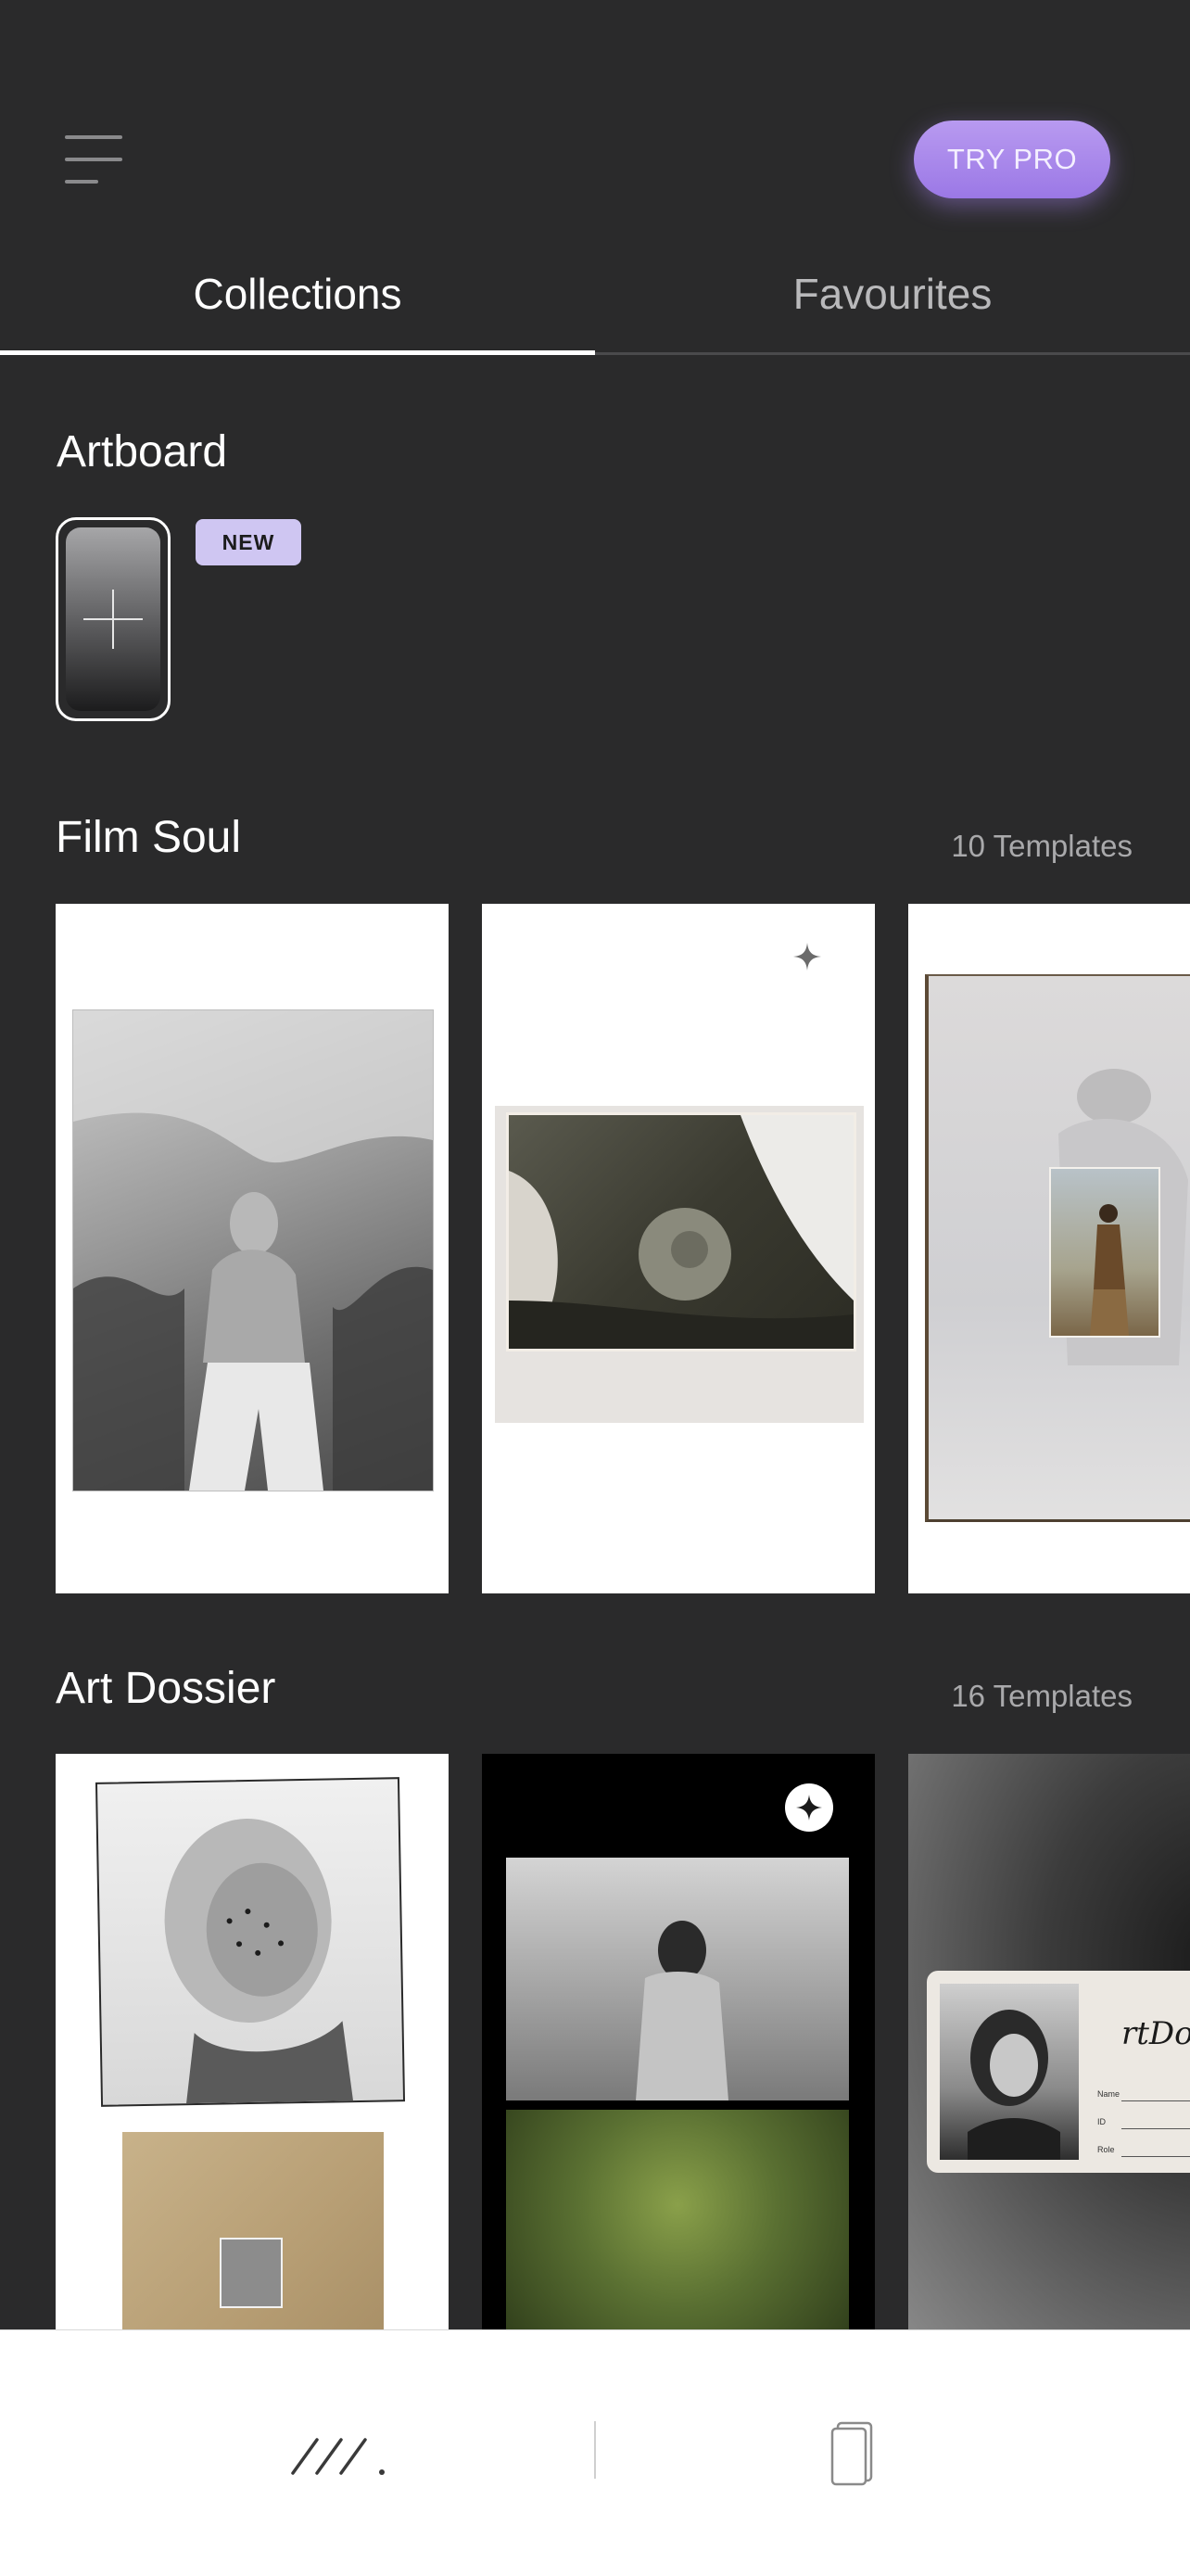  I want to click on bottom-bar-divider, so click(595, 2450).